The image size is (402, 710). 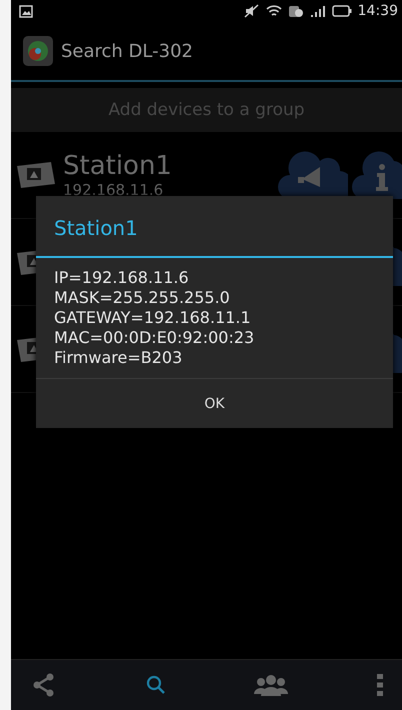 What do you see at coordinates (380, 685) in the screenshot?
I see `overflow-menu-icon` at bounding box center [380, 685].